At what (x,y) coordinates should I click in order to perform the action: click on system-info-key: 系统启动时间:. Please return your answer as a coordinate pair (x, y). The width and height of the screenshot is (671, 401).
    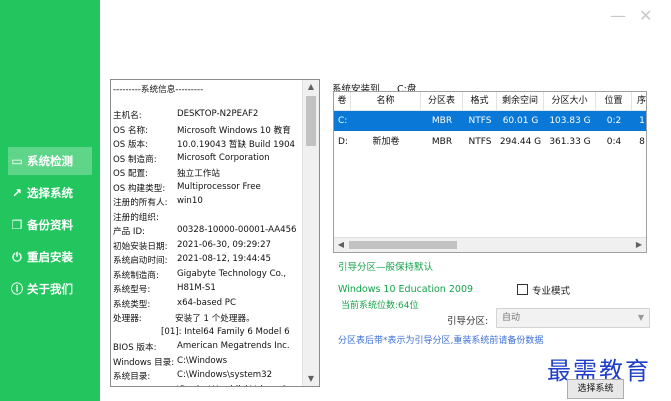
    Looking at the image, I should click on (140, 261).